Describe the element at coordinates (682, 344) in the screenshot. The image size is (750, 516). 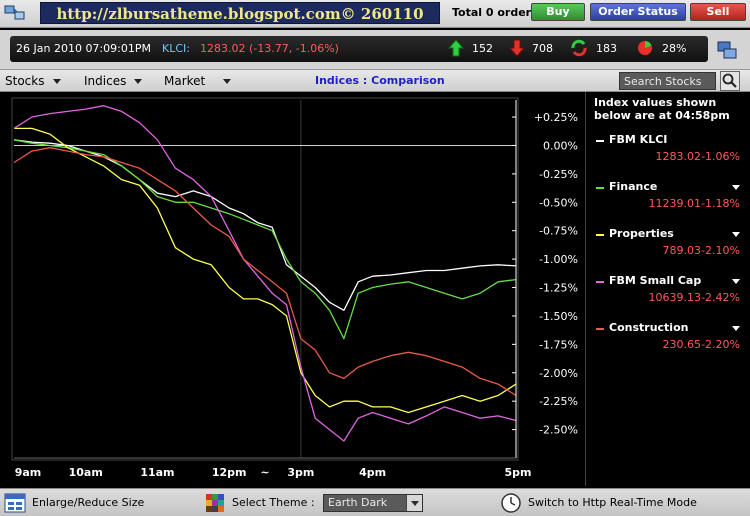
I see `legend-entry-value: 230.65` at that location.